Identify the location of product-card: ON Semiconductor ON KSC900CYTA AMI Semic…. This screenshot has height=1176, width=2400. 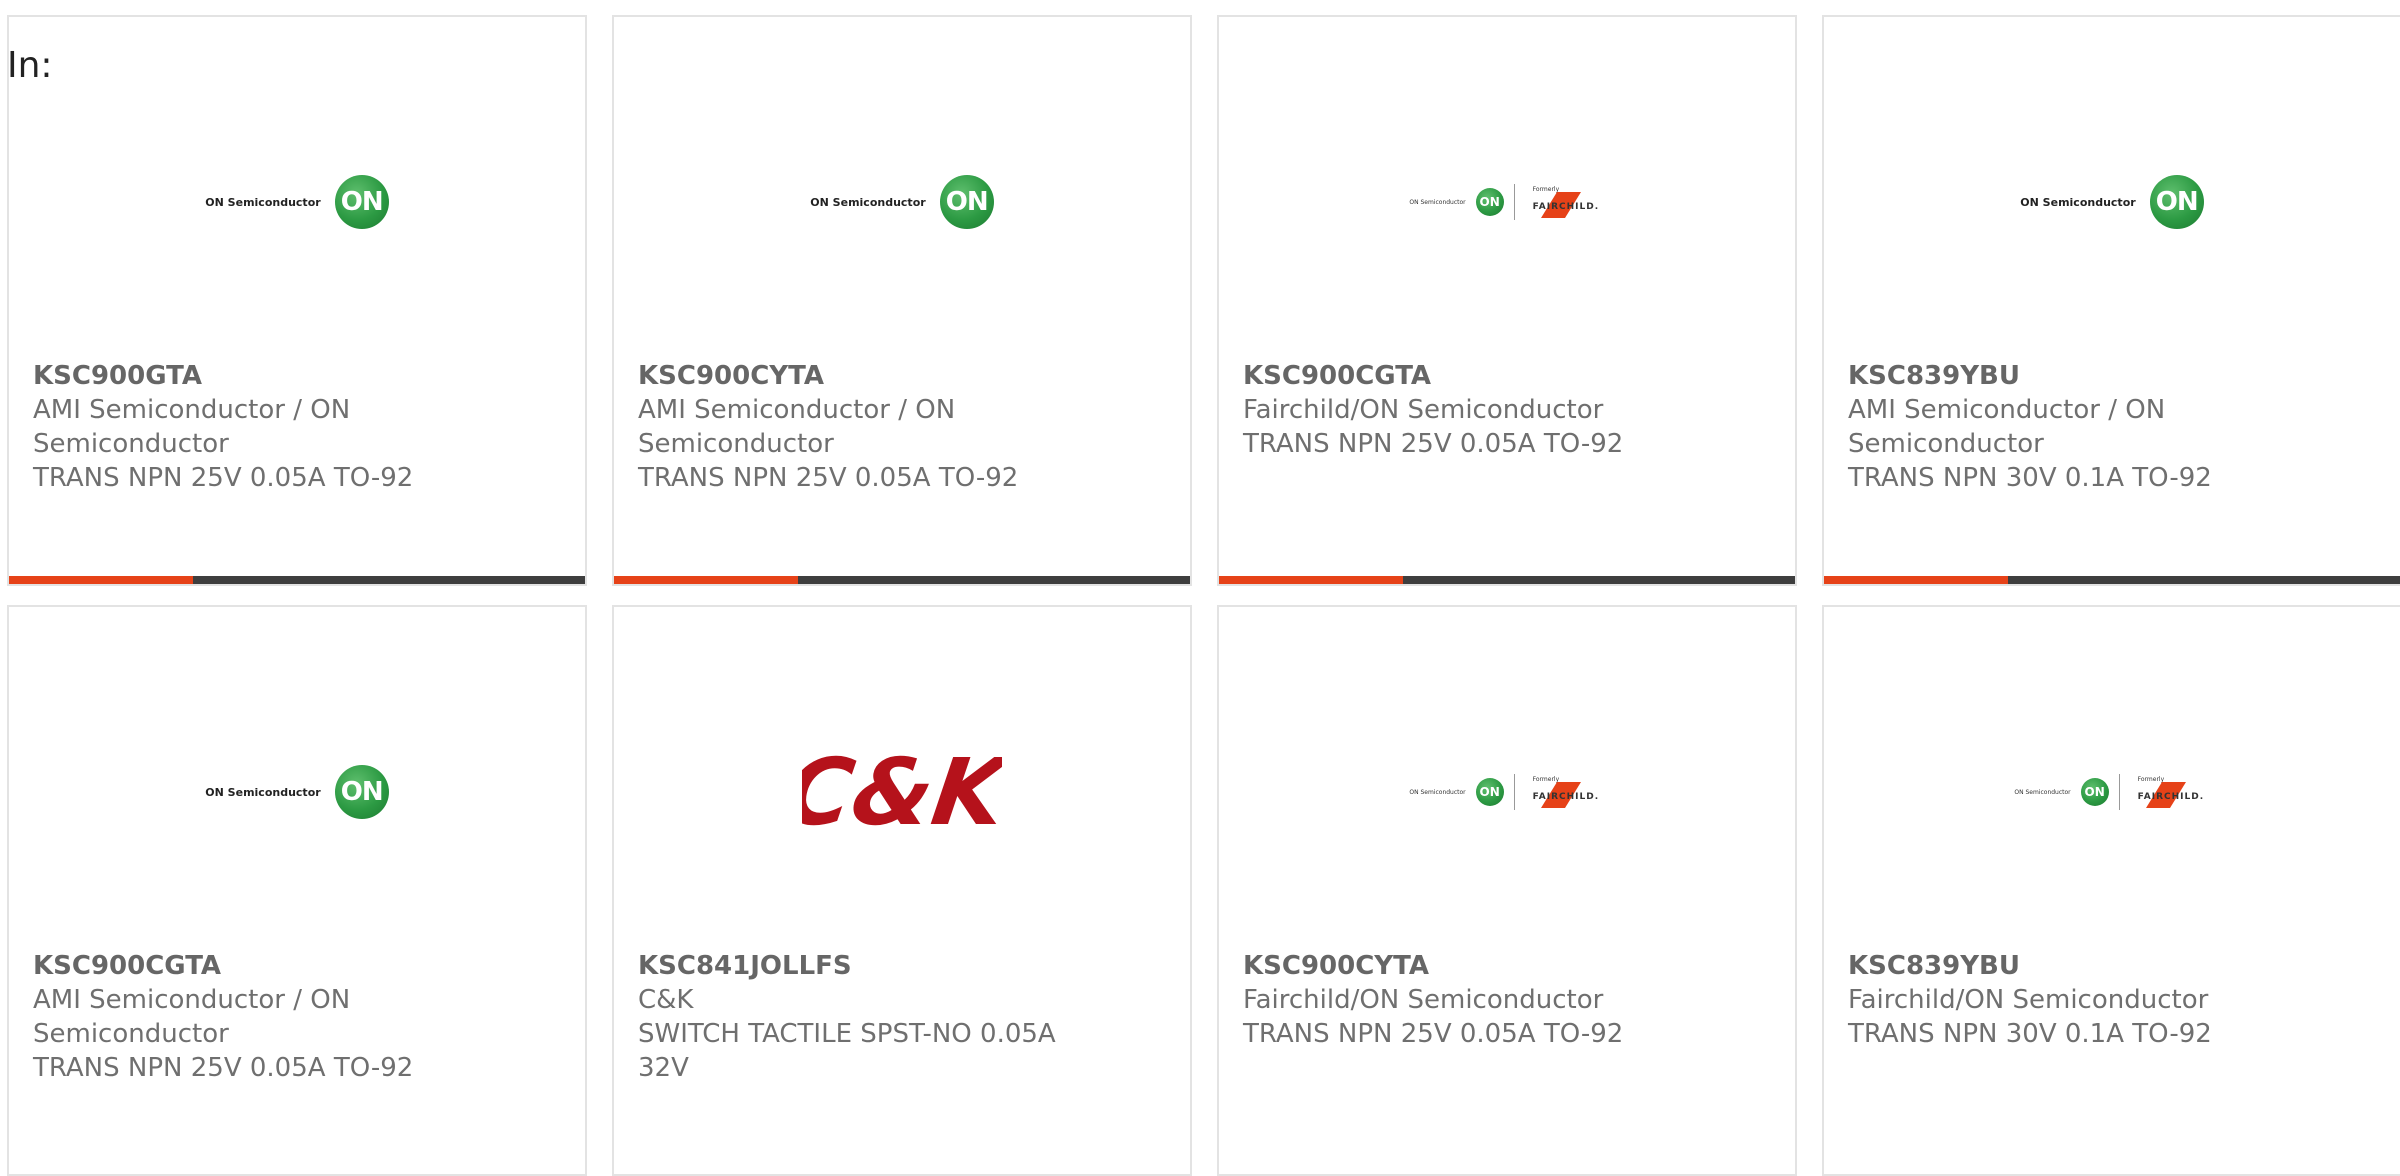
(902, 300).